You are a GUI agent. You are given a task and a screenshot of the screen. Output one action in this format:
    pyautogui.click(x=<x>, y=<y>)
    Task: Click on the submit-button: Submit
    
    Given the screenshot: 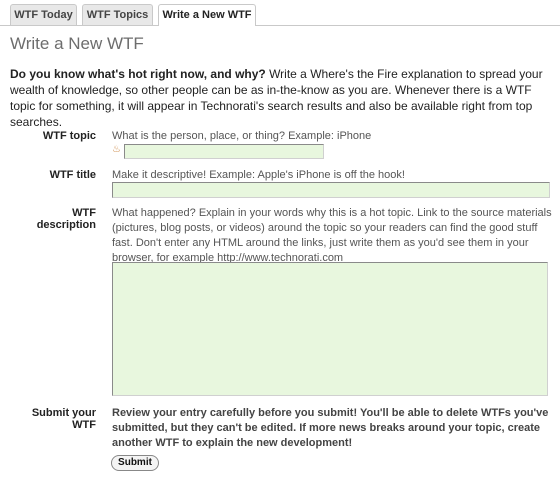 What is the action you would take?
    pyautogui.click(x=135, y=463)
    